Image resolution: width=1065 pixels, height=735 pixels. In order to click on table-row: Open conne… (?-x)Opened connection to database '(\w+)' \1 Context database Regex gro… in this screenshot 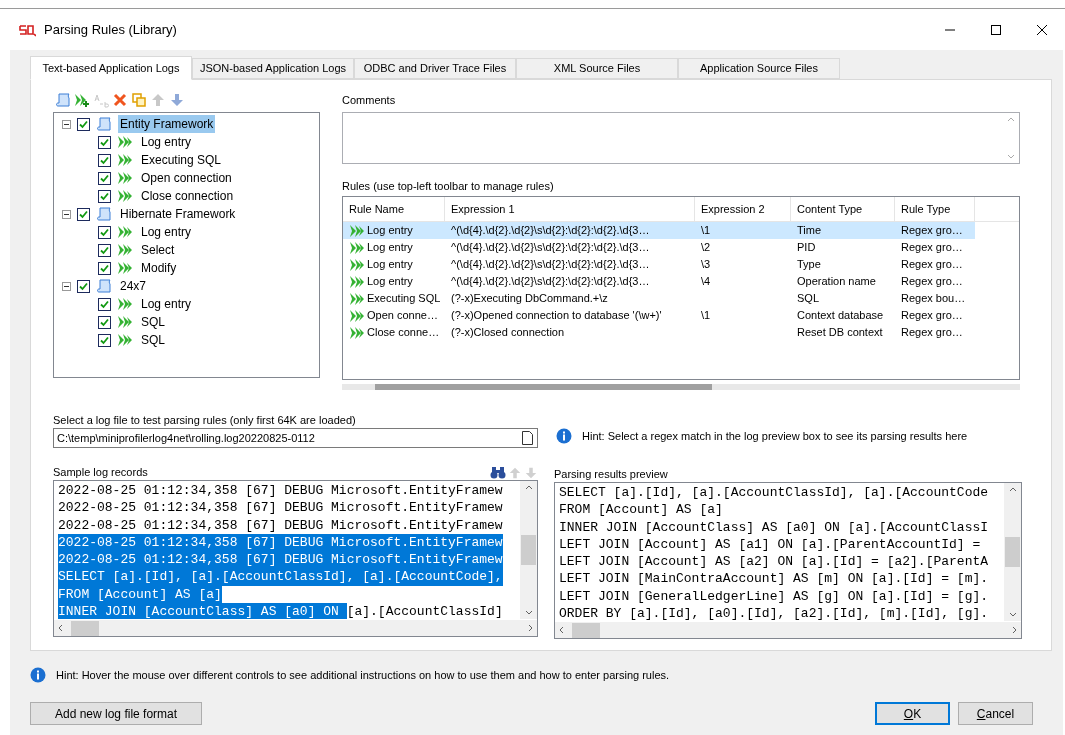, I will do `click(659, 315)`.